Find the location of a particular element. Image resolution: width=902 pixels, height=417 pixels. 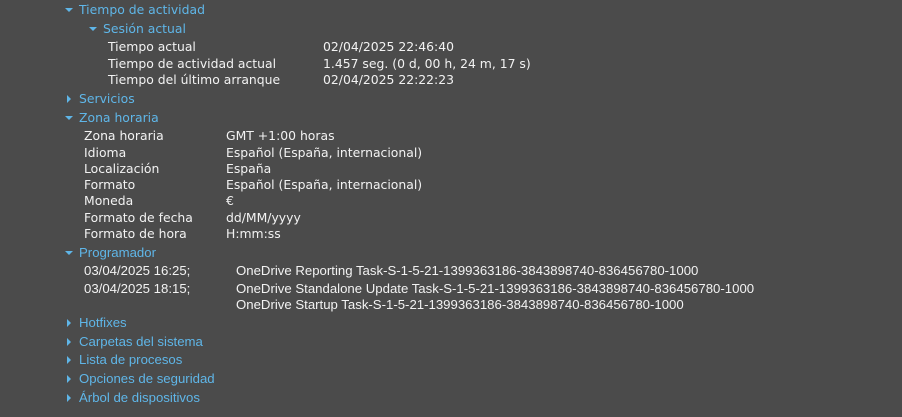

row-label: Idioma is located at coordinates (105, 152).